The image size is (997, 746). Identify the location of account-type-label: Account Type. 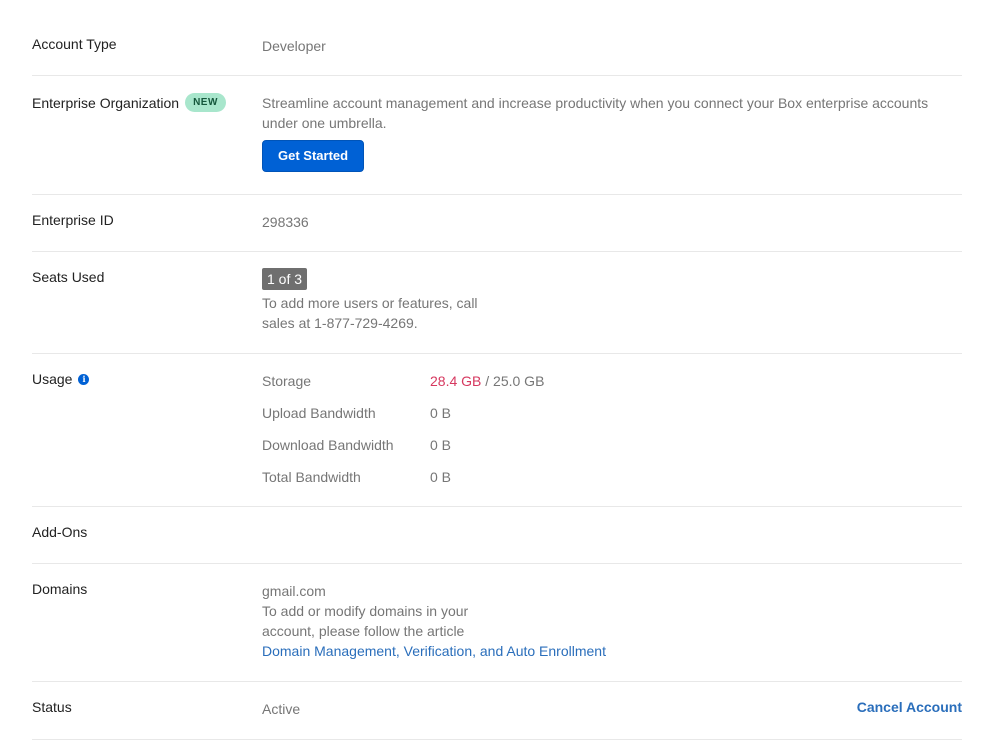
(74, 44).